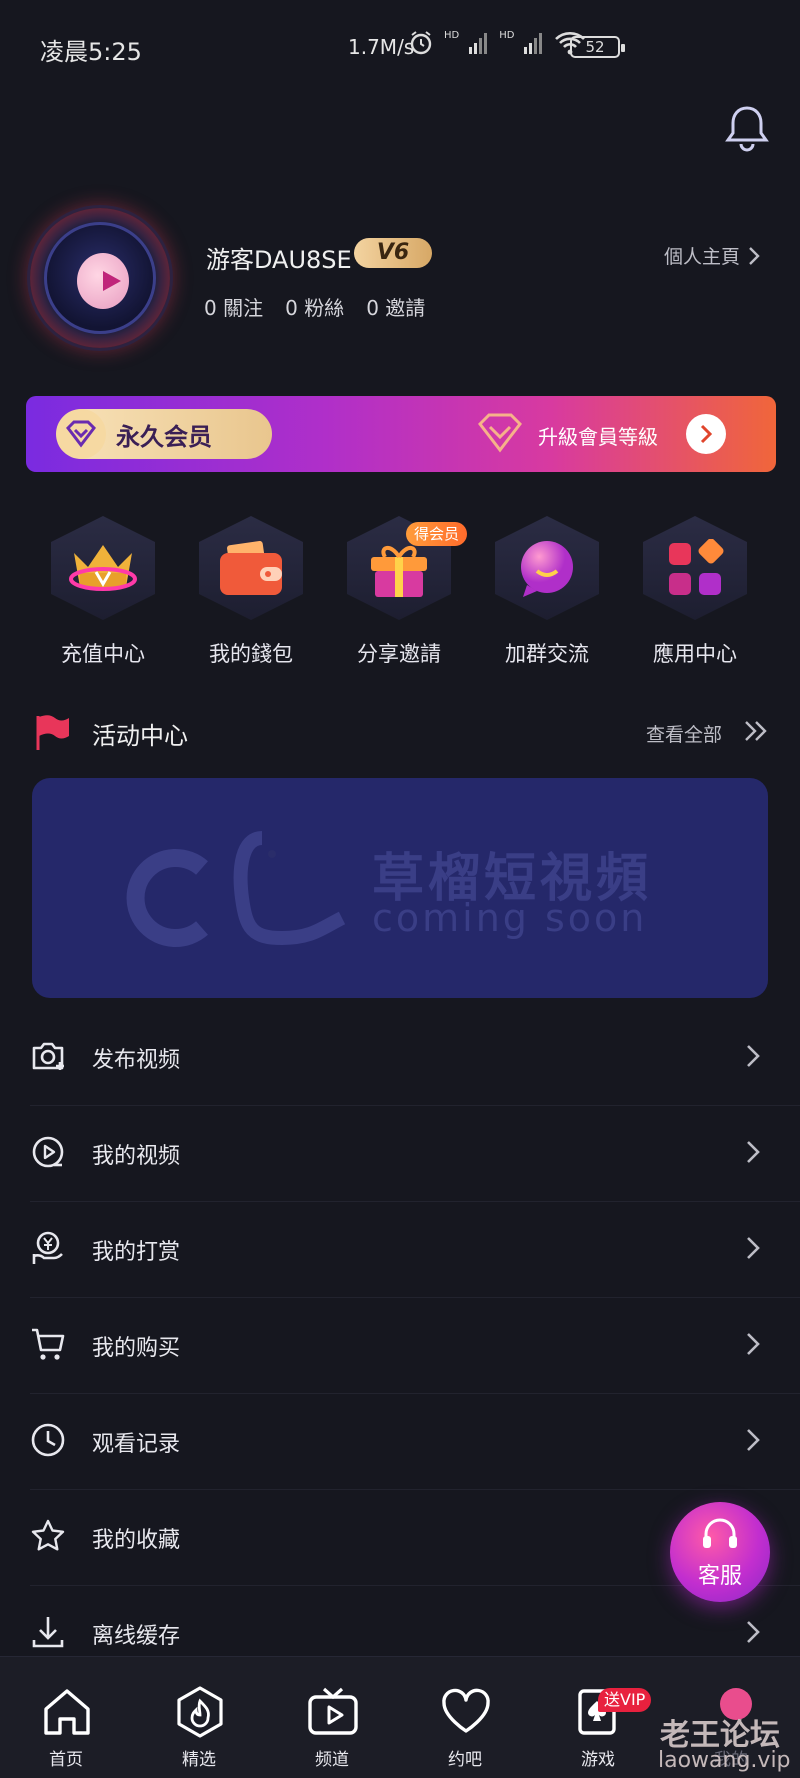  I want to click on status-net-speed: 1.7M/s, so click(381, 47).